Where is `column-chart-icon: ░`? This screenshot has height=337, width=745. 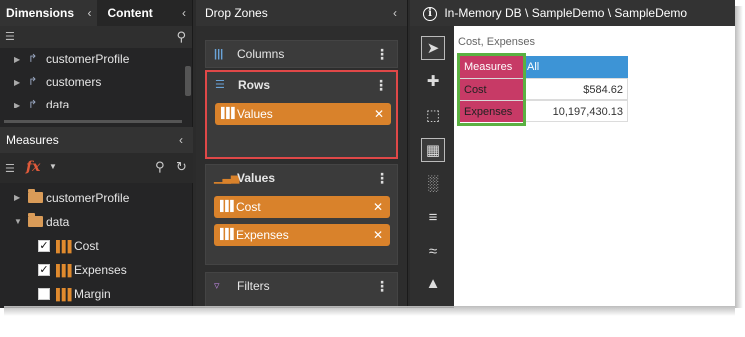 column-chart-icon: ░ is located at coordinates (433, 184).